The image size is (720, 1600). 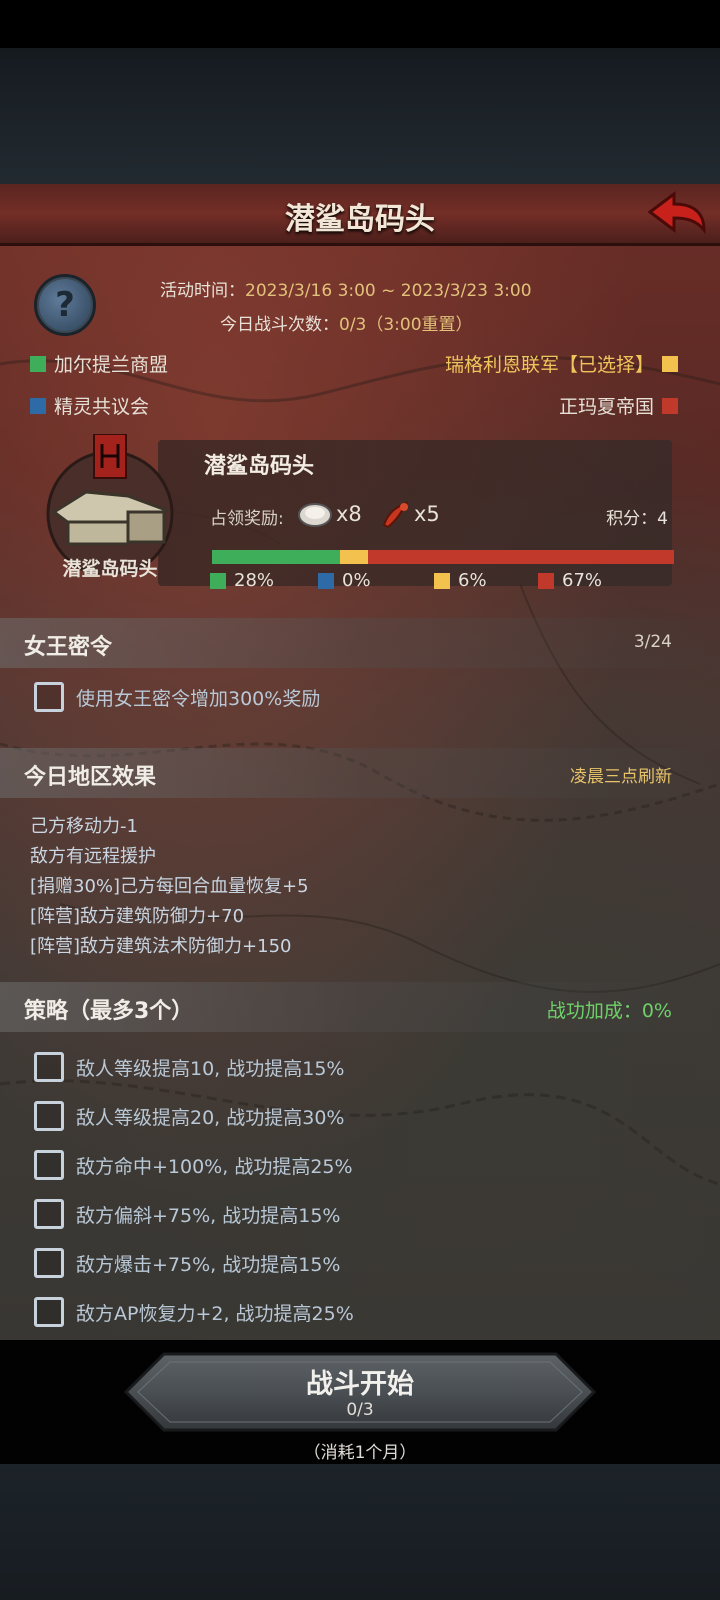 I want to click on battle-count-label: 今日战斗次数：, so click(x=279, y=325).